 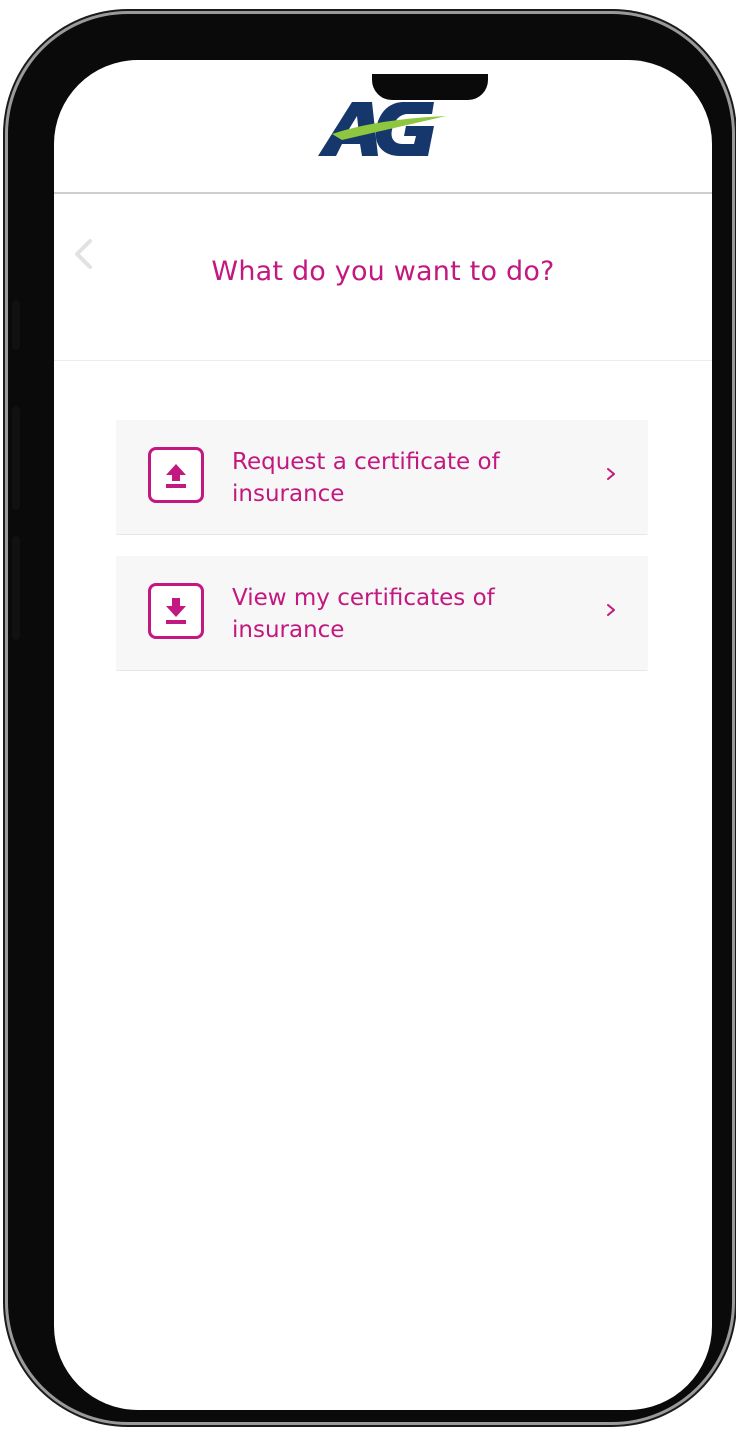 I want to click on view-certificates-option: View my certificates of insurance, so click(x=382, y=613).